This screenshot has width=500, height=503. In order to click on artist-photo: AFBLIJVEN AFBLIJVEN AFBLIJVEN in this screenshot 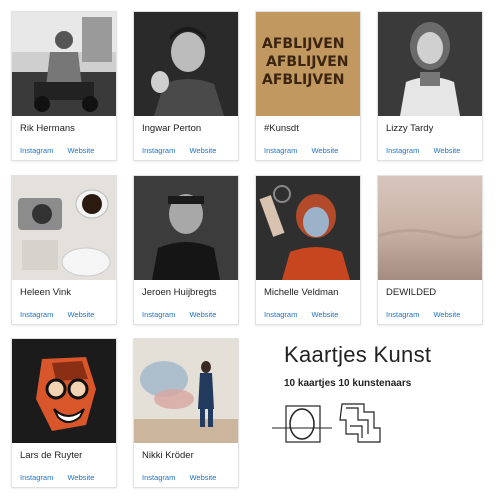, I will do `click(308, 64)`.